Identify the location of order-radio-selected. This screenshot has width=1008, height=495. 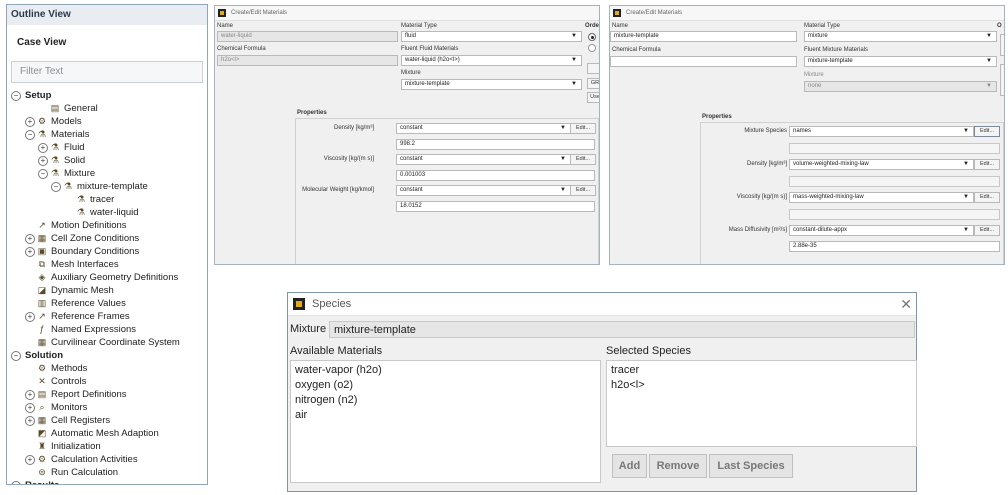
(592, 37).